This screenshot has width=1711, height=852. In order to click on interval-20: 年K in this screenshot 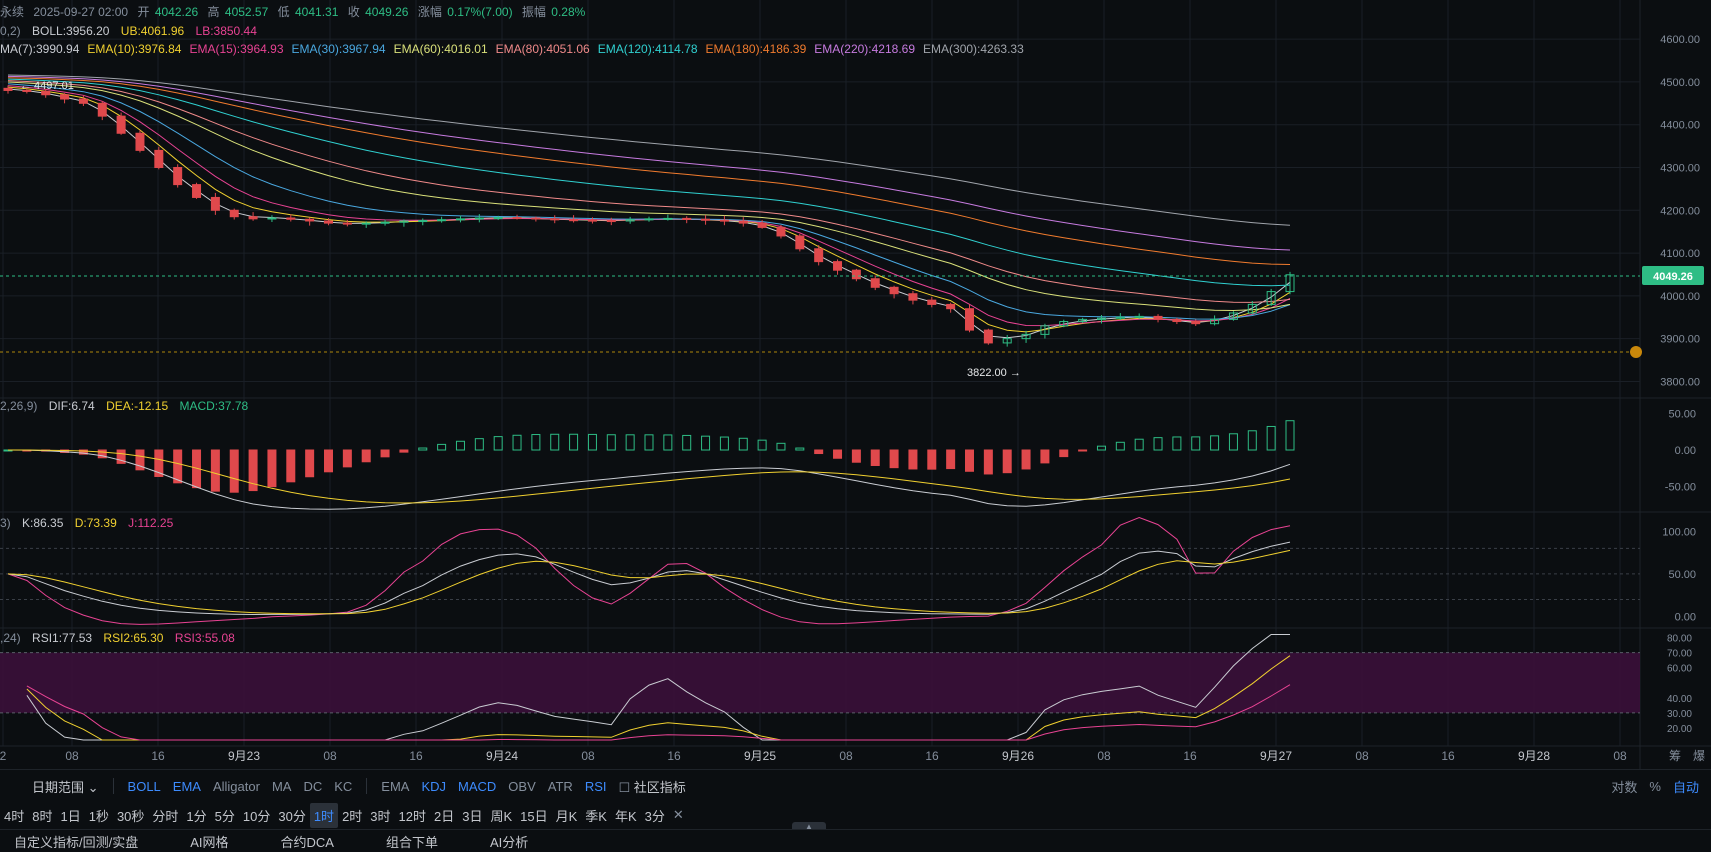, I will do `click(626, 815)`.